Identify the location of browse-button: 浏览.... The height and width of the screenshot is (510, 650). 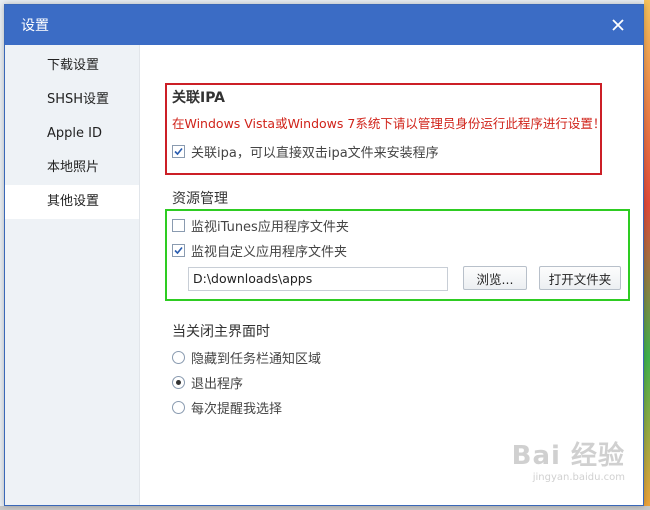
(495, 278).